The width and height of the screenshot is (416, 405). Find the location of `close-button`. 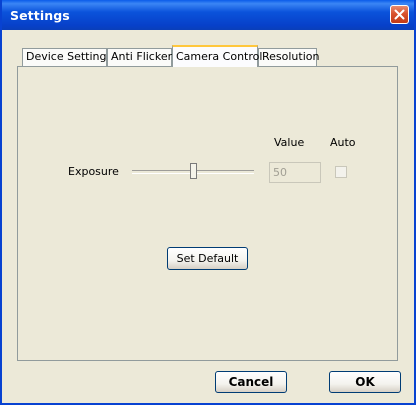

close-button is located at coordinates (399, 14).